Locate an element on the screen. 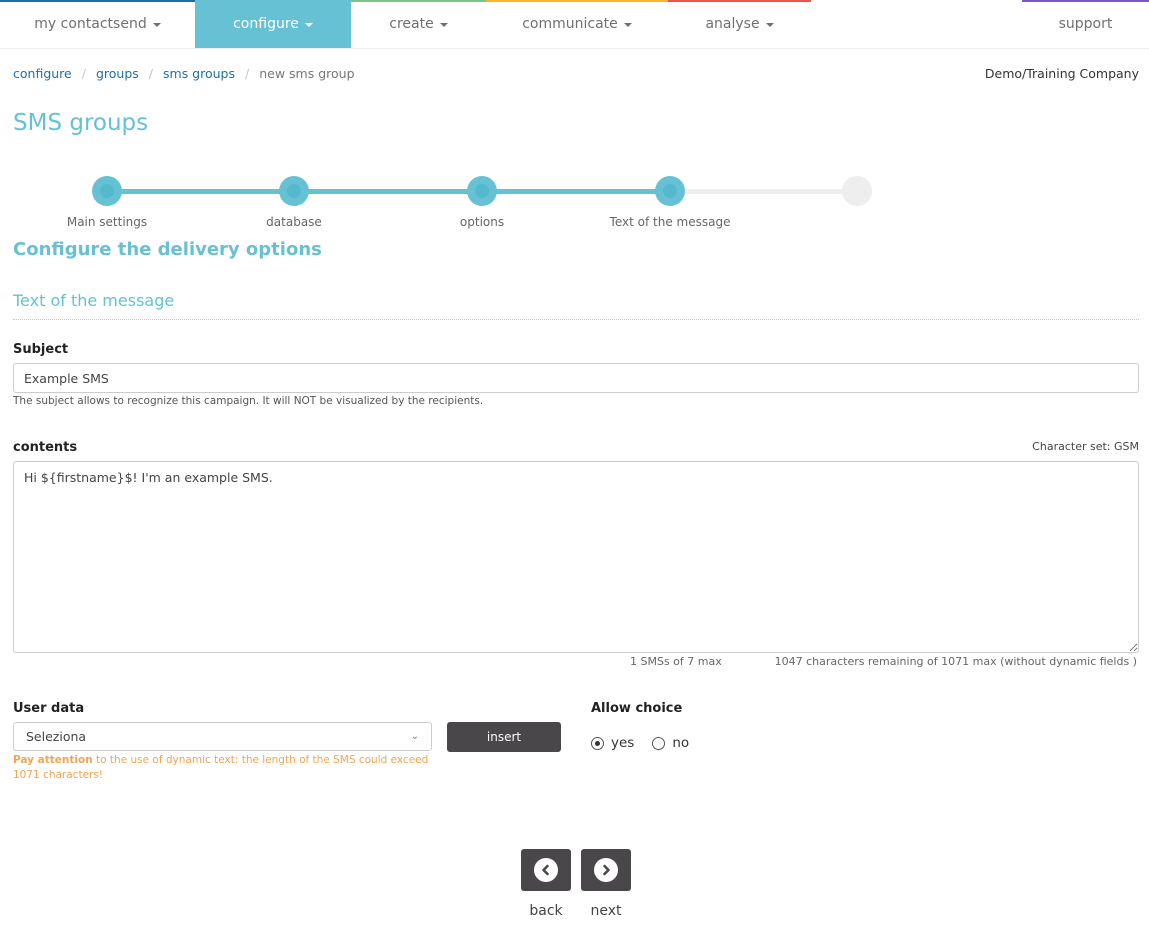  character-set: Character set: GSM is located at coordinates (1085, 446).